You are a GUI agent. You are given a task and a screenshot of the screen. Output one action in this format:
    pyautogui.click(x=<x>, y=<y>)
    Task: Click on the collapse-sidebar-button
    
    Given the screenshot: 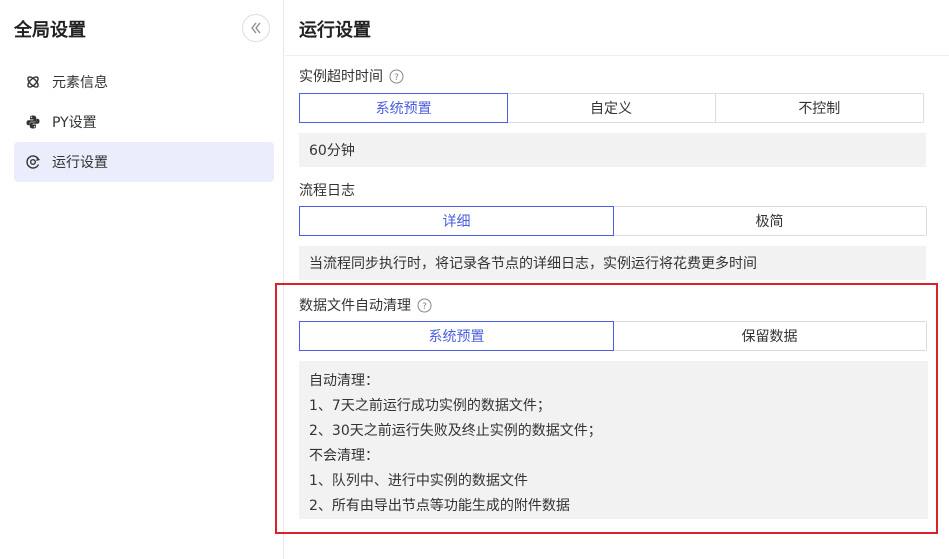 What is the action you would take?
    pyautogui.click(x=256, y=28)
    